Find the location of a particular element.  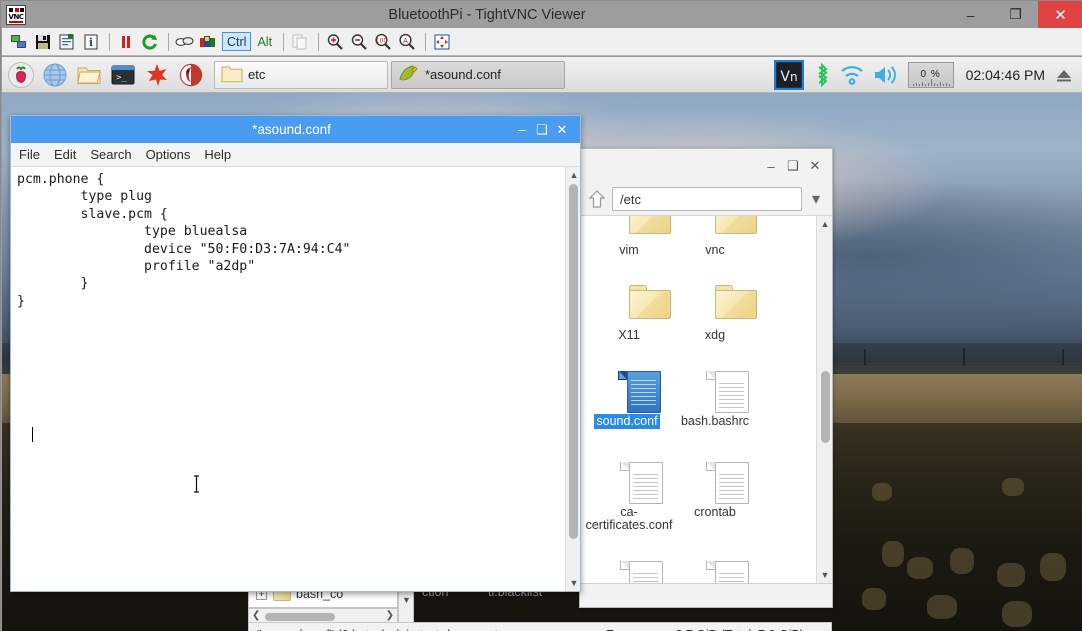

fm-close-button: ✕ is located at coordinates (815, 166).